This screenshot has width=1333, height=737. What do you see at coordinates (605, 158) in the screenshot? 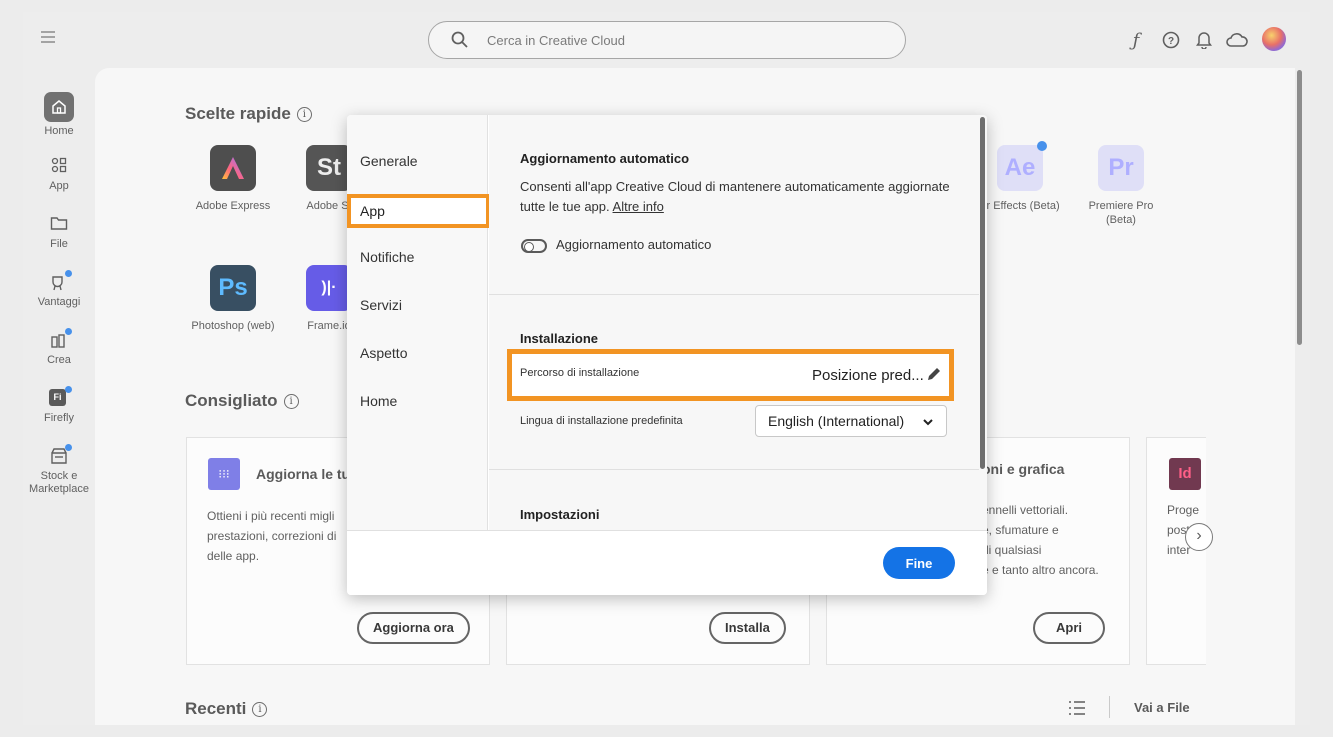
I see `auto-update-title: Aggiornamento automatico` at bounding box center [605, 158].